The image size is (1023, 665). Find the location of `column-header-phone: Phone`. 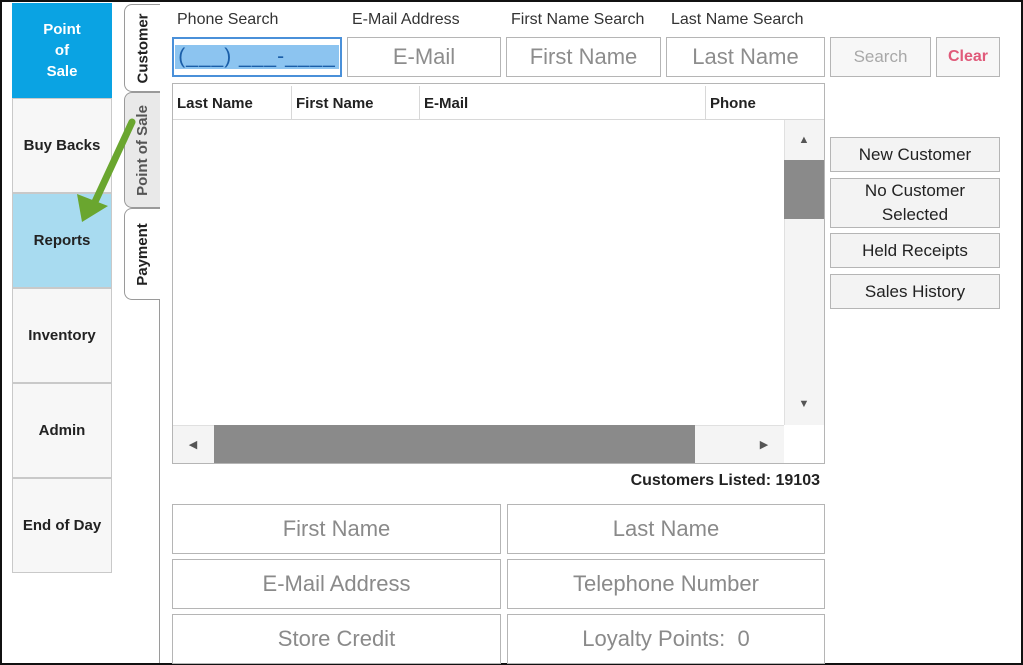

column-header-phone: Phone is located at coordinates (765, 103).